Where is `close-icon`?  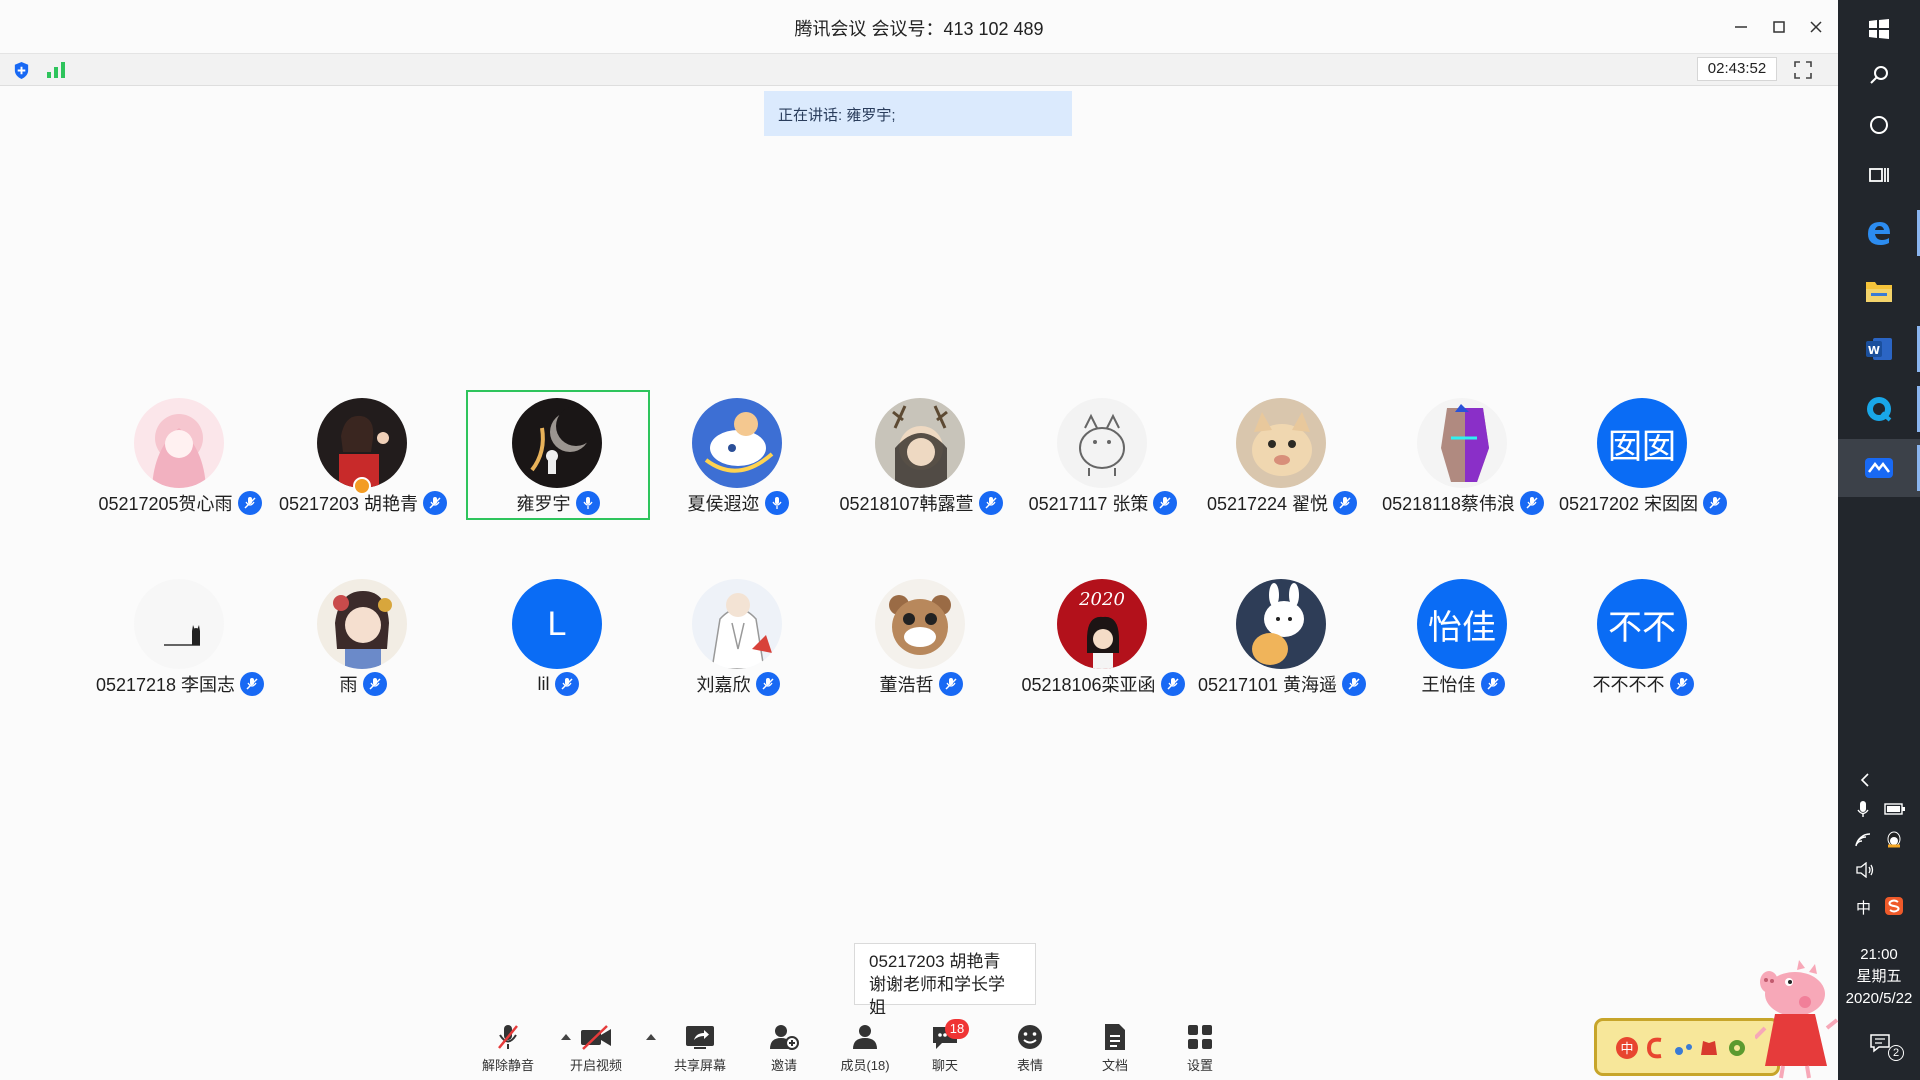
close-icon is located at coordinates (1816, 27).